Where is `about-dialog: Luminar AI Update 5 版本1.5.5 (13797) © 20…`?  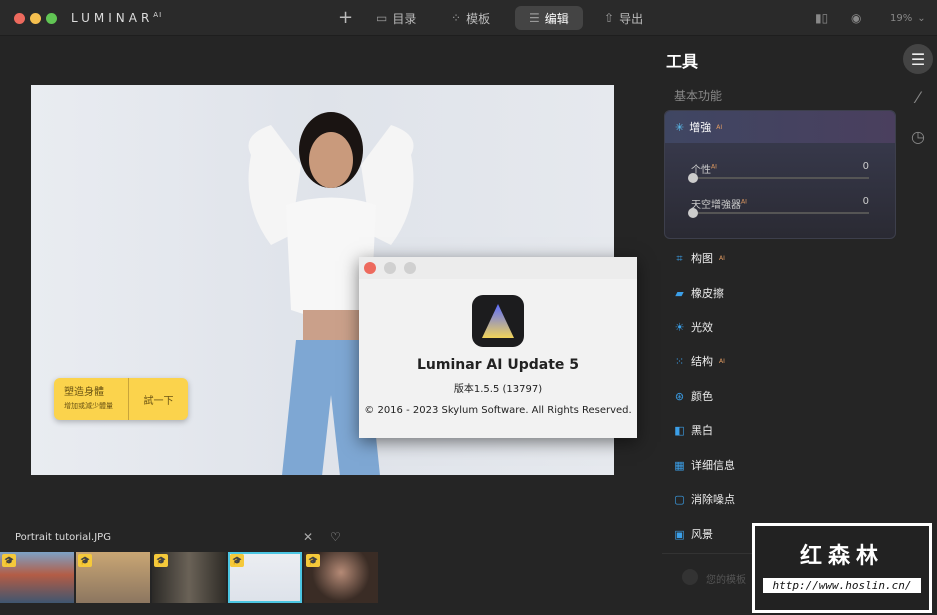 about-dialog: Luminar AI Update 5 版本1.5.5 (13797) © 20… is located at coordinates (498, 347).